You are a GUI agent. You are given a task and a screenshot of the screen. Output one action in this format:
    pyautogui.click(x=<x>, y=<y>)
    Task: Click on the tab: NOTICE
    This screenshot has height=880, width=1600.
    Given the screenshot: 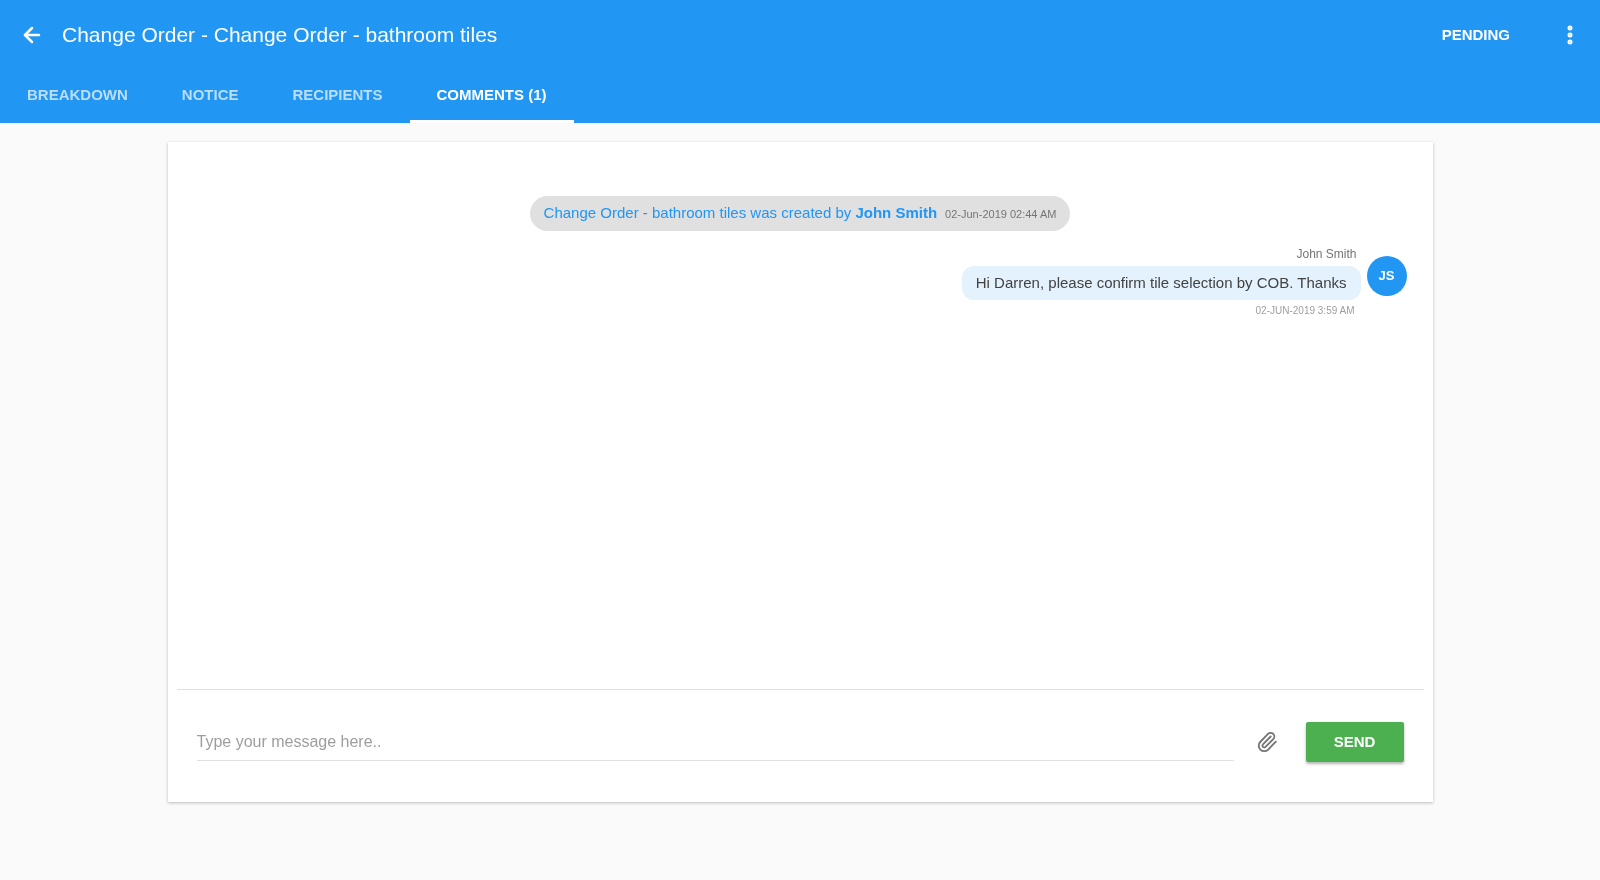 What is the action you would take?
    pyautogui.click(x=210, y=96)
    